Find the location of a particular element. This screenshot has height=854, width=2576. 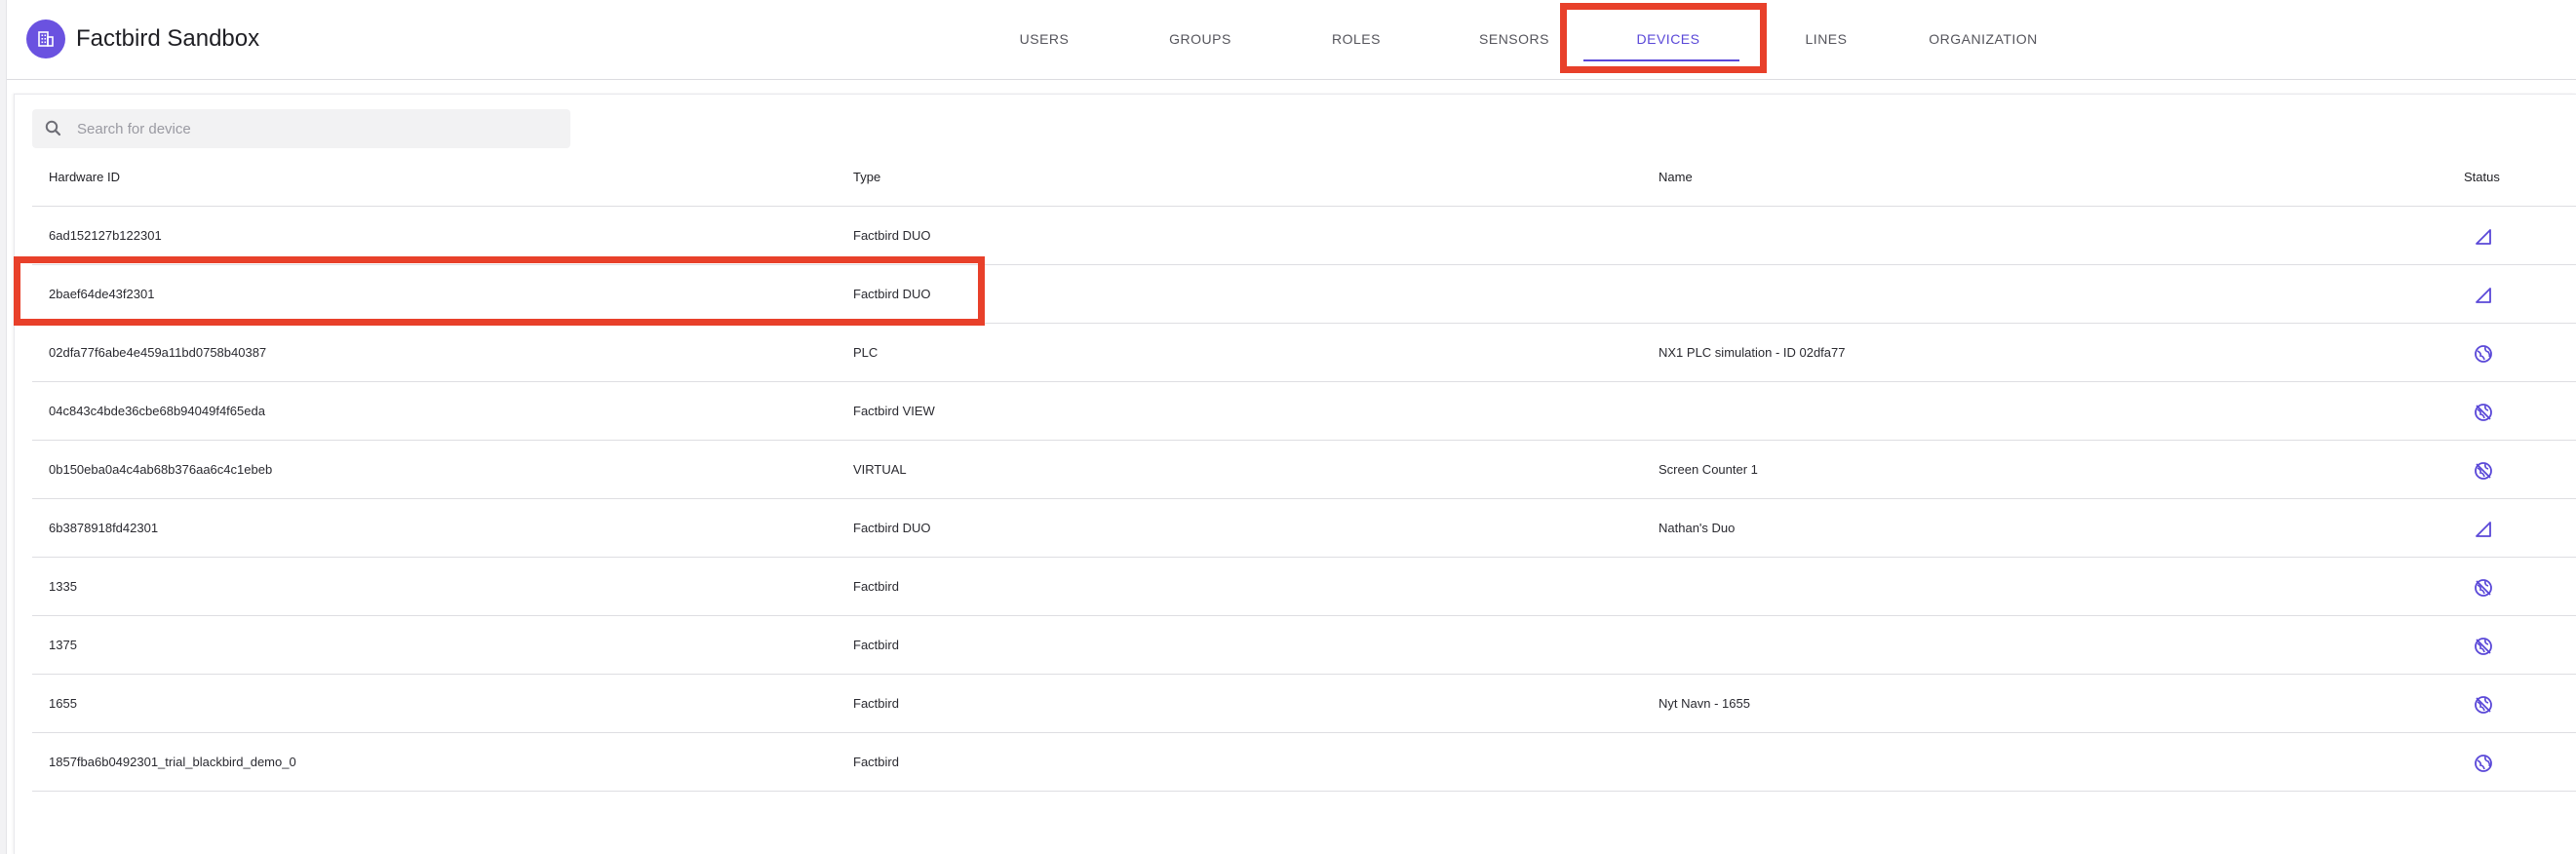

hardware-id-cell: 6b3878918fd42301 is located at coordinates (104, 528).